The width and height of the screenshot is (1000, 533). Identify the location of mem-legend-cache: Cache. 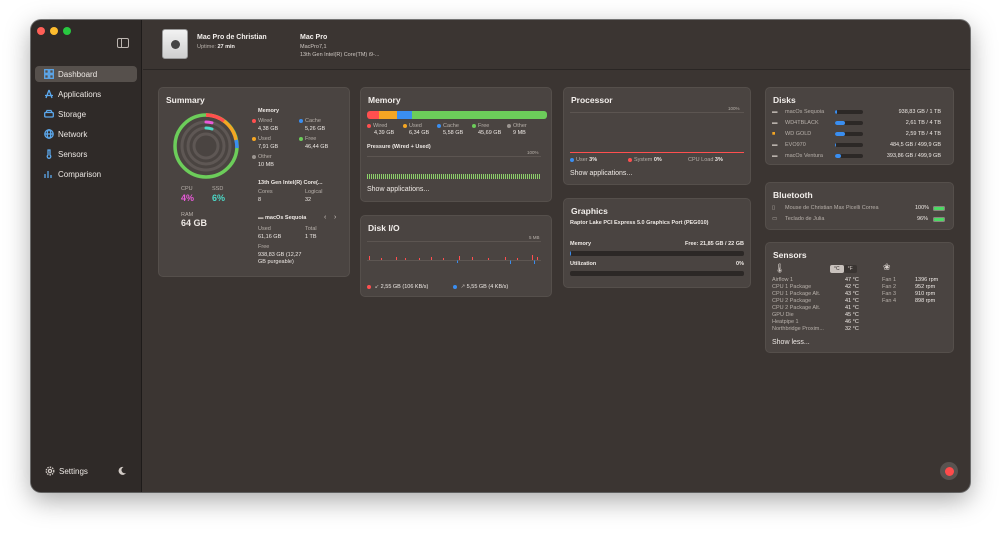
(448, 126).